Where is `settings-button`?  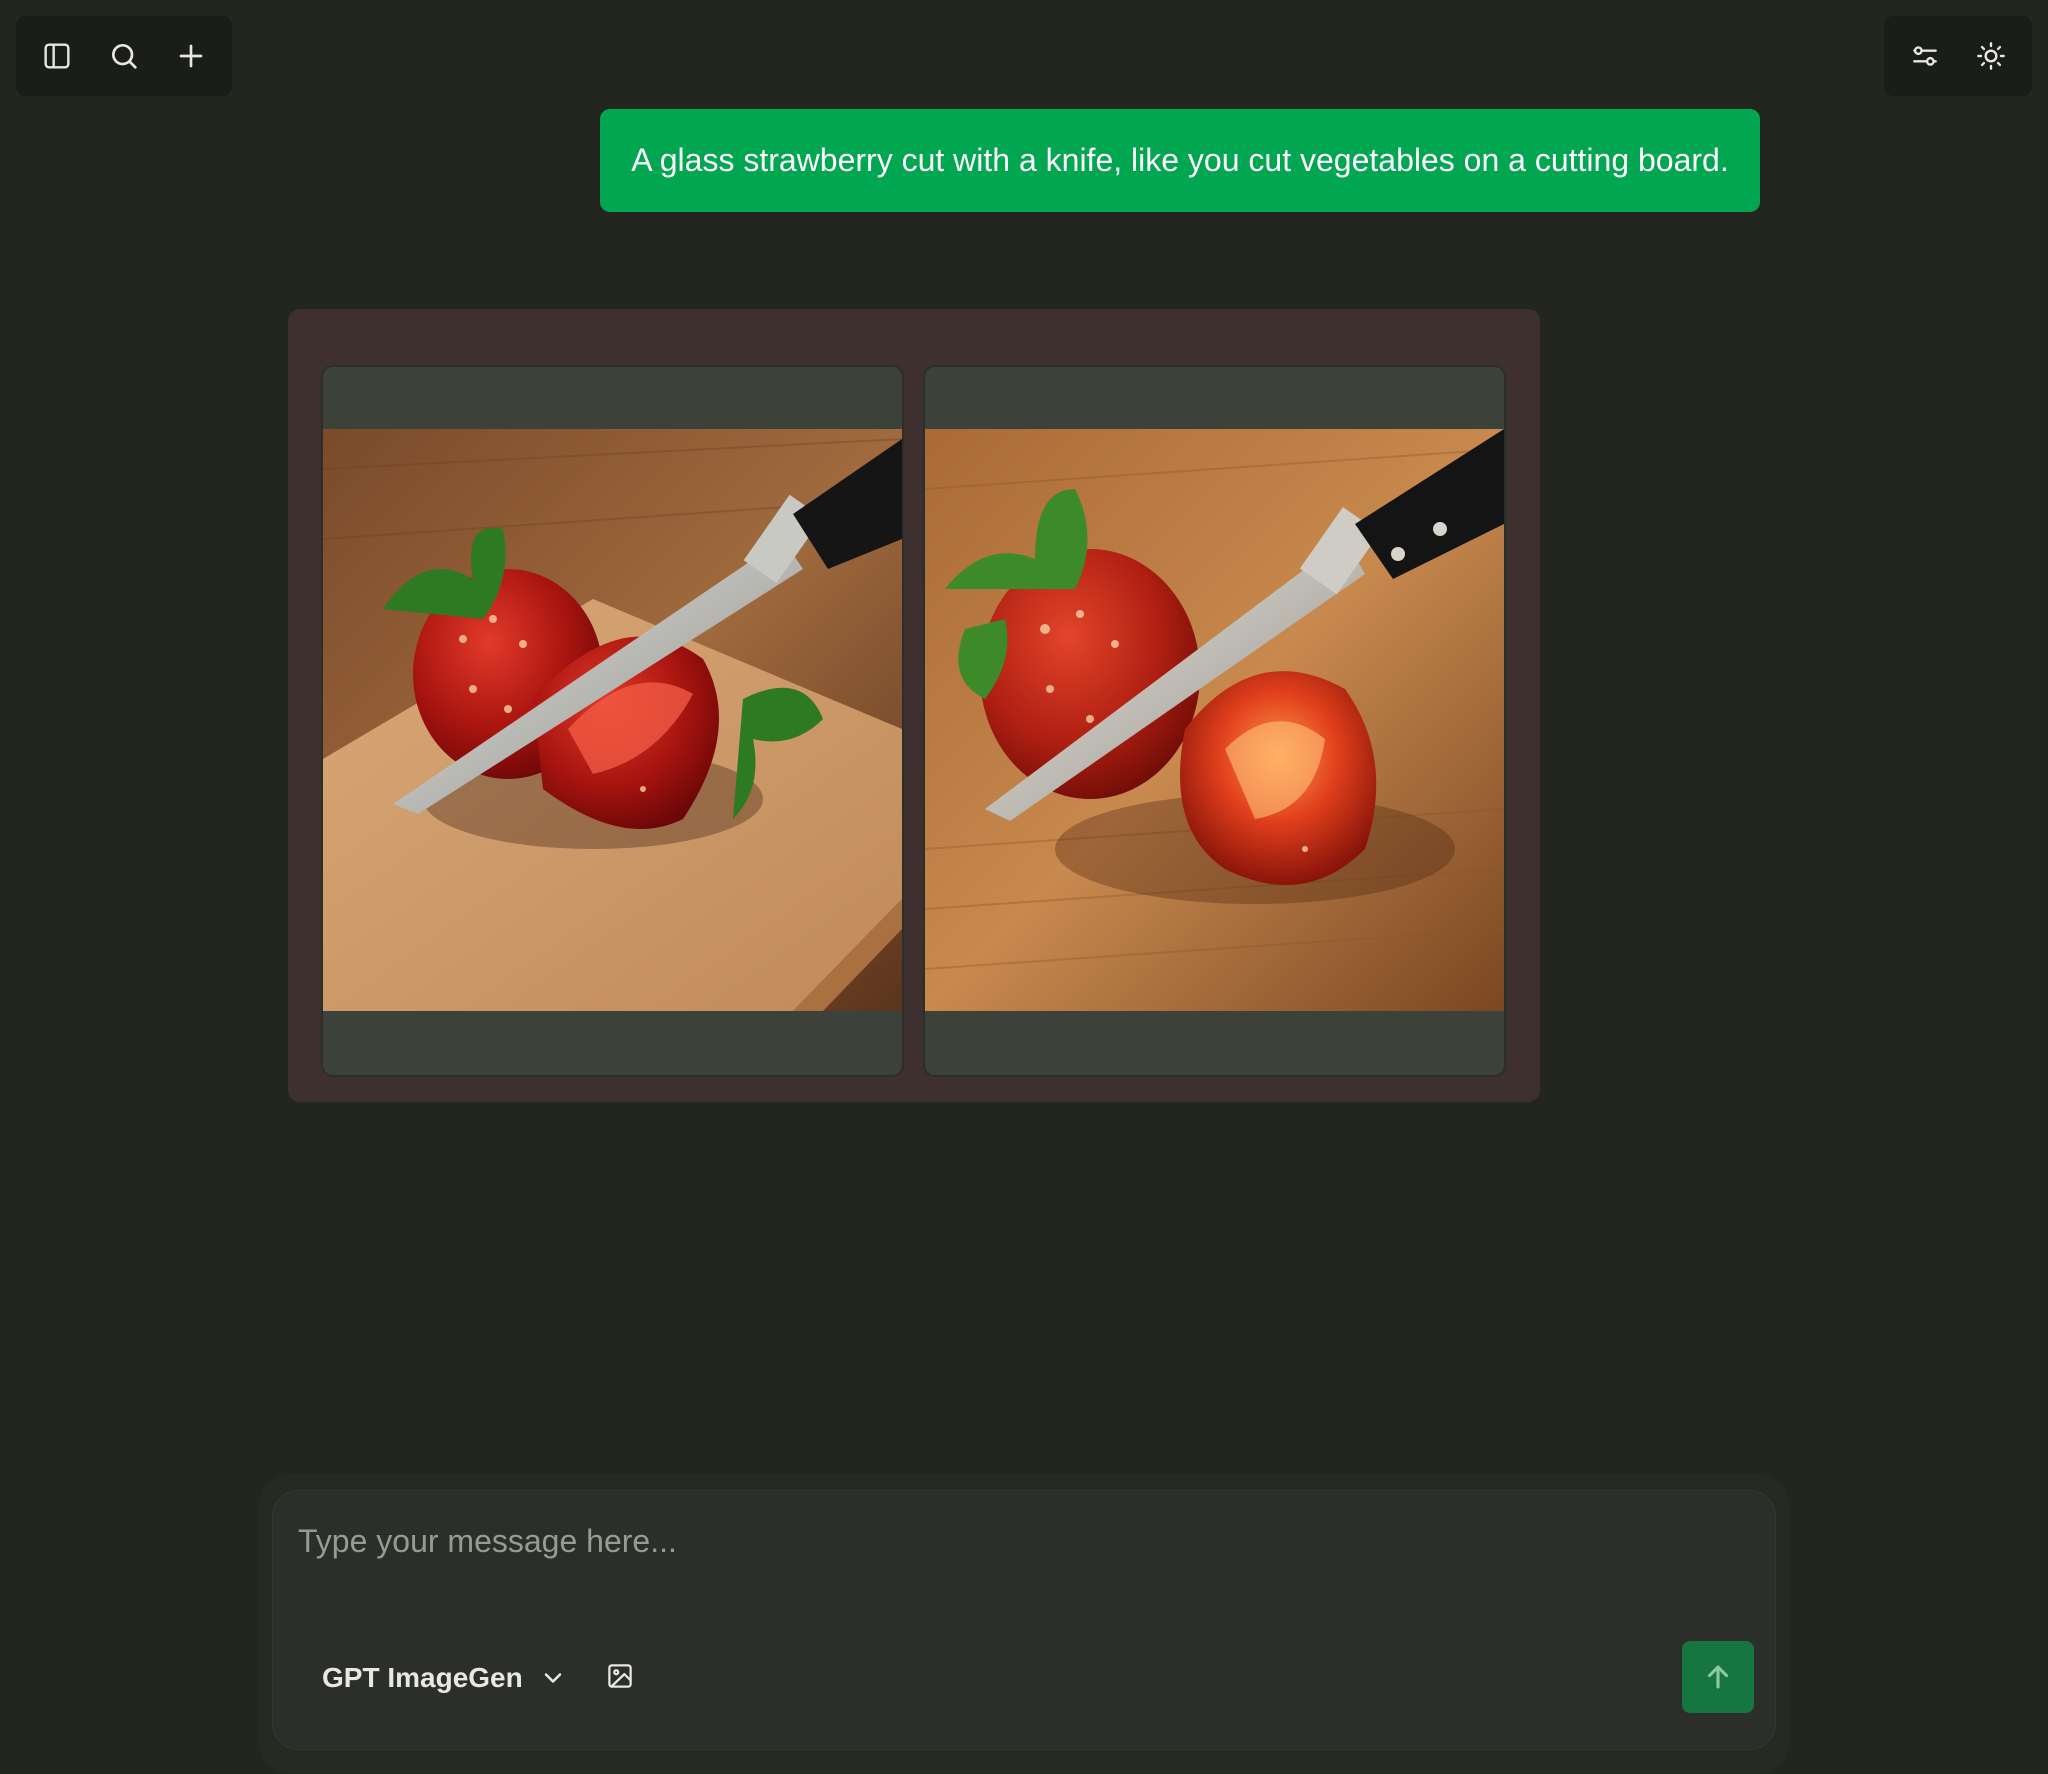 settings-button is located at coordinates (1925, 56).